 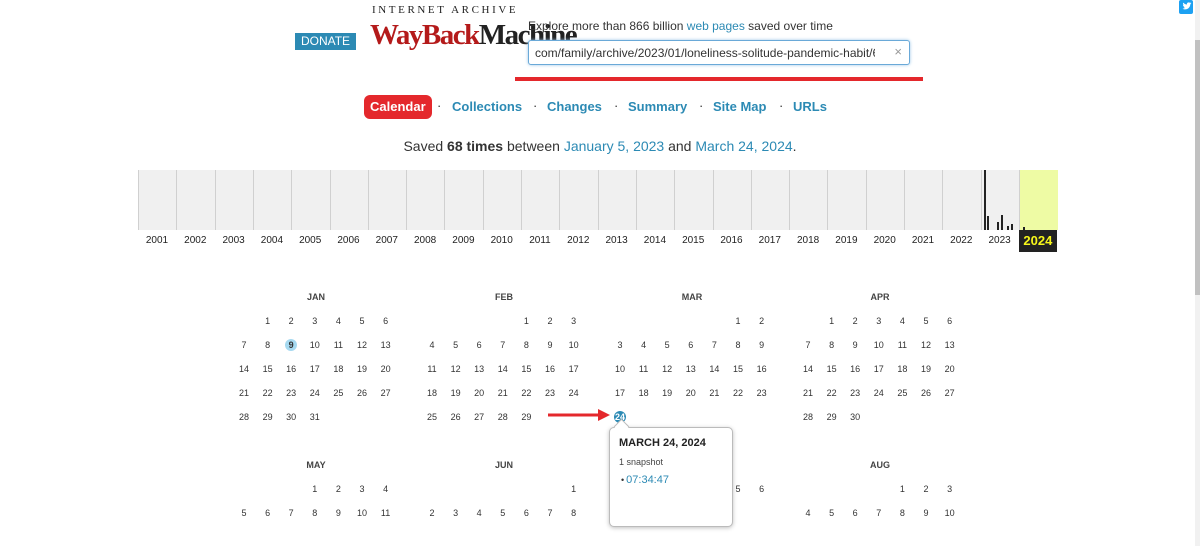 What do you see at coordinates (502, 417) in the screenshot?
I see `calendar-day: 28` at bounding box center [502, 417].